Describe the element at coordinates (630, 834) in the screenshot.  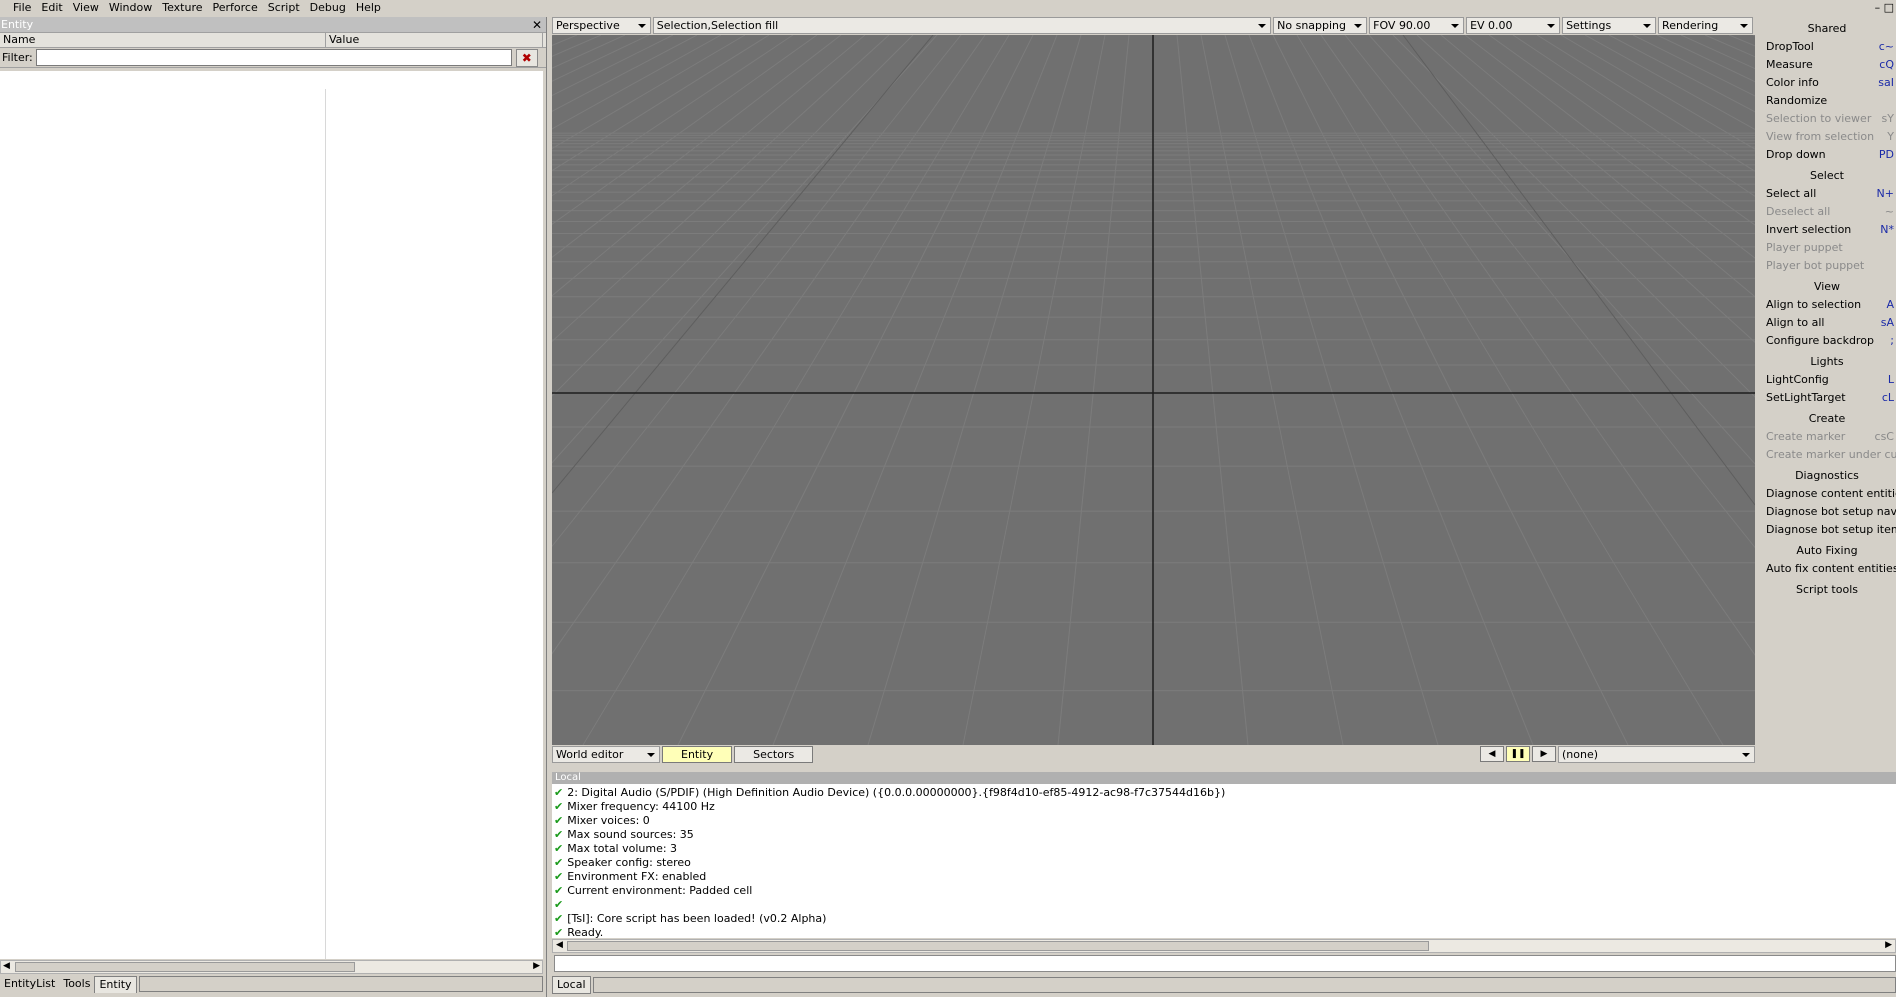
I see `console-line-text: Max sound sources: 35` at that location.